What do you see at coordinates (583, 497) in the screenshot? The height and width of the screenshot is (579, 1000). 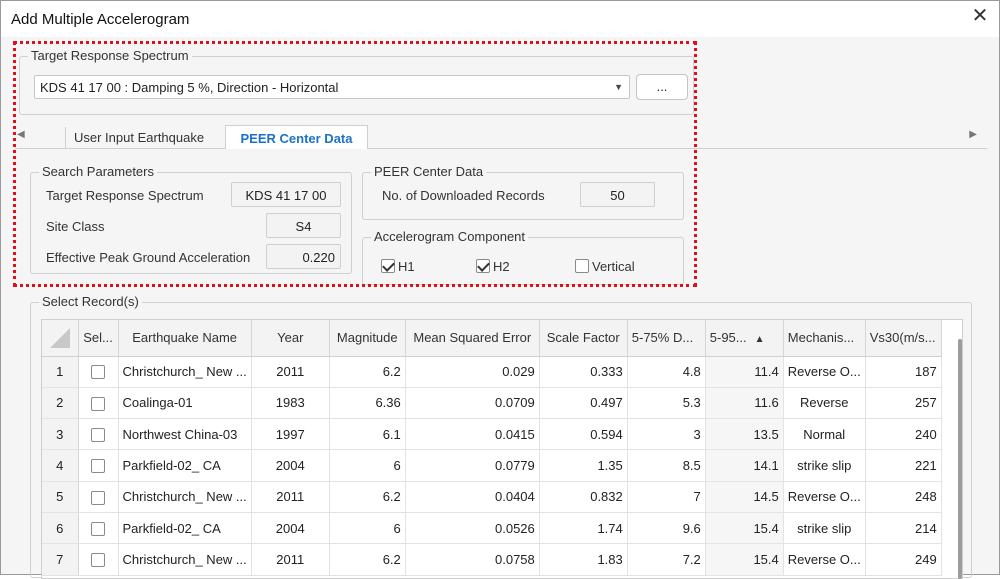 I see `scale-factor-cell: 0.832` at bounding box center [583, 497].